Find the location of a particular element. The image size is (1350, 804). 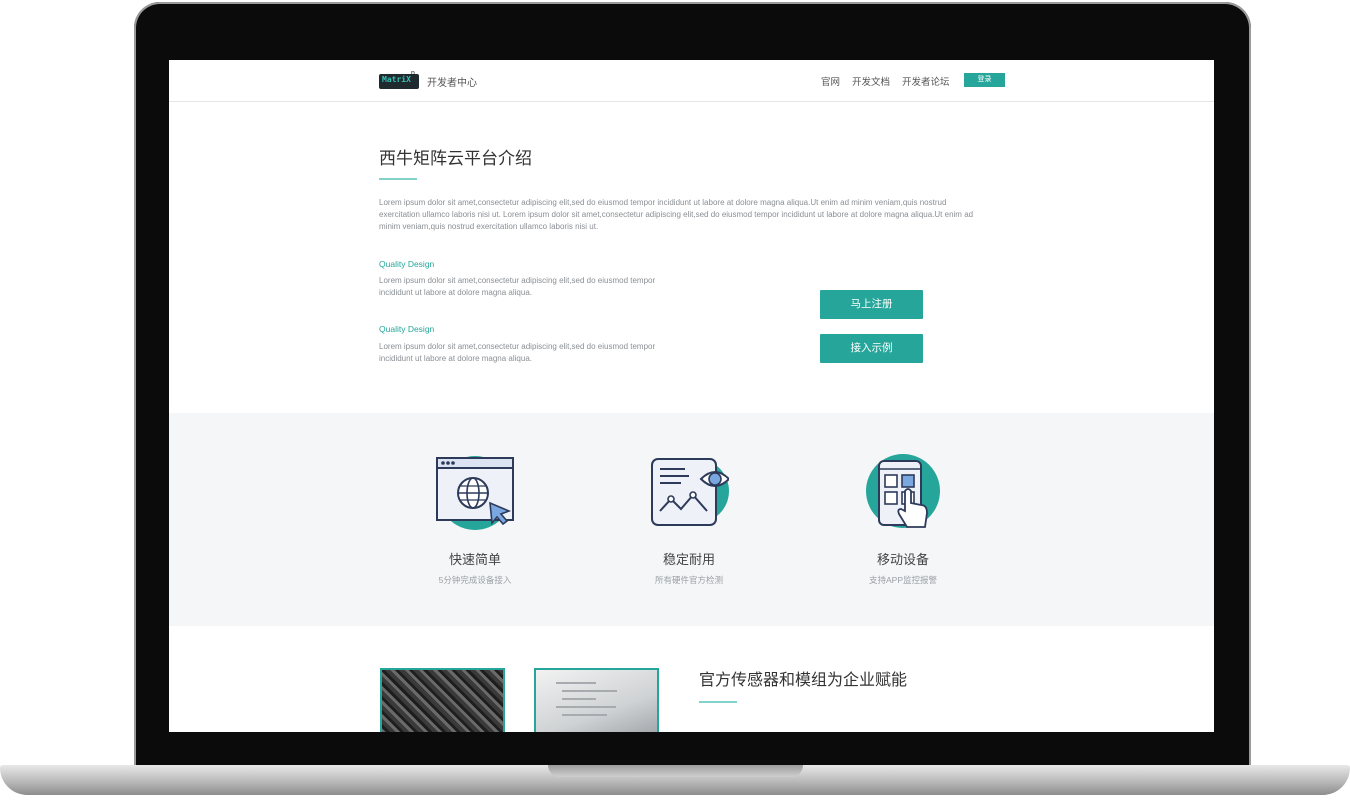

nav-link-official-site: 官网 is located at coordinates (830, 81).